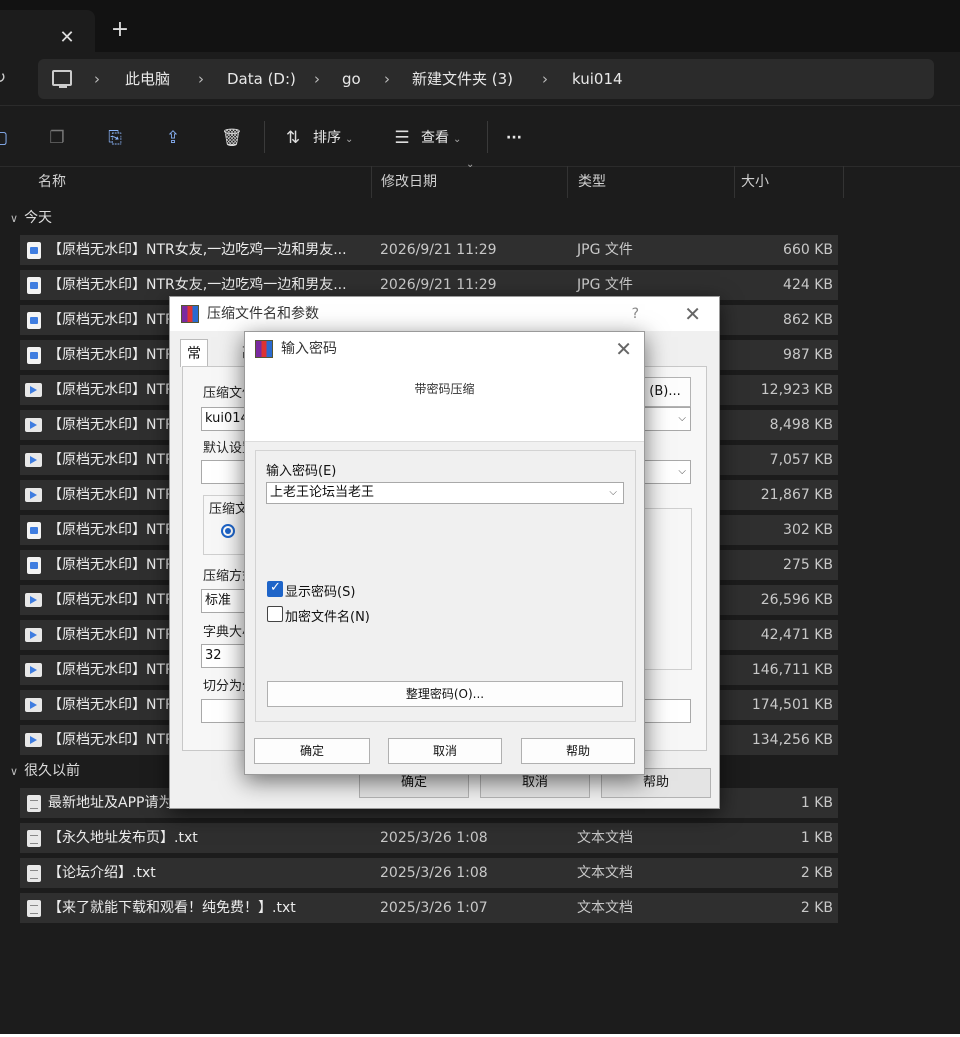 This screenshot has width=960, height=1037. I want to click on dialog-title: 压缩文件名和参数, so click(263, 314).